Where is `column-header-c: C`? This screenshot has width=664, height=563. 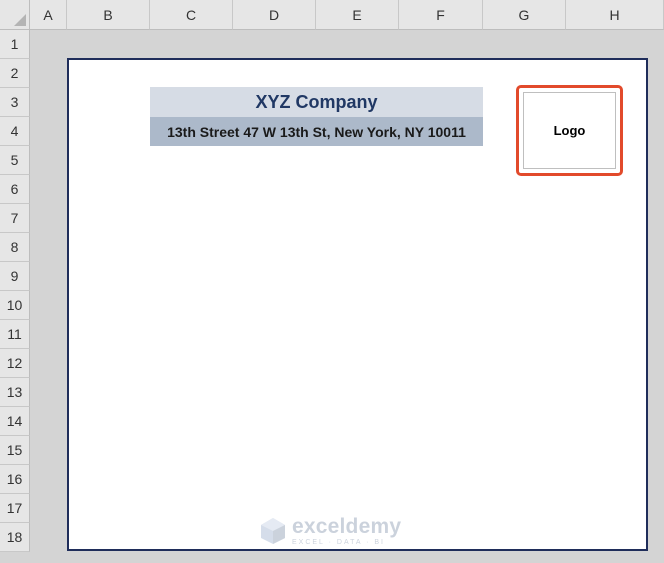 column-header-c: C is located at coordinates (191, 15).